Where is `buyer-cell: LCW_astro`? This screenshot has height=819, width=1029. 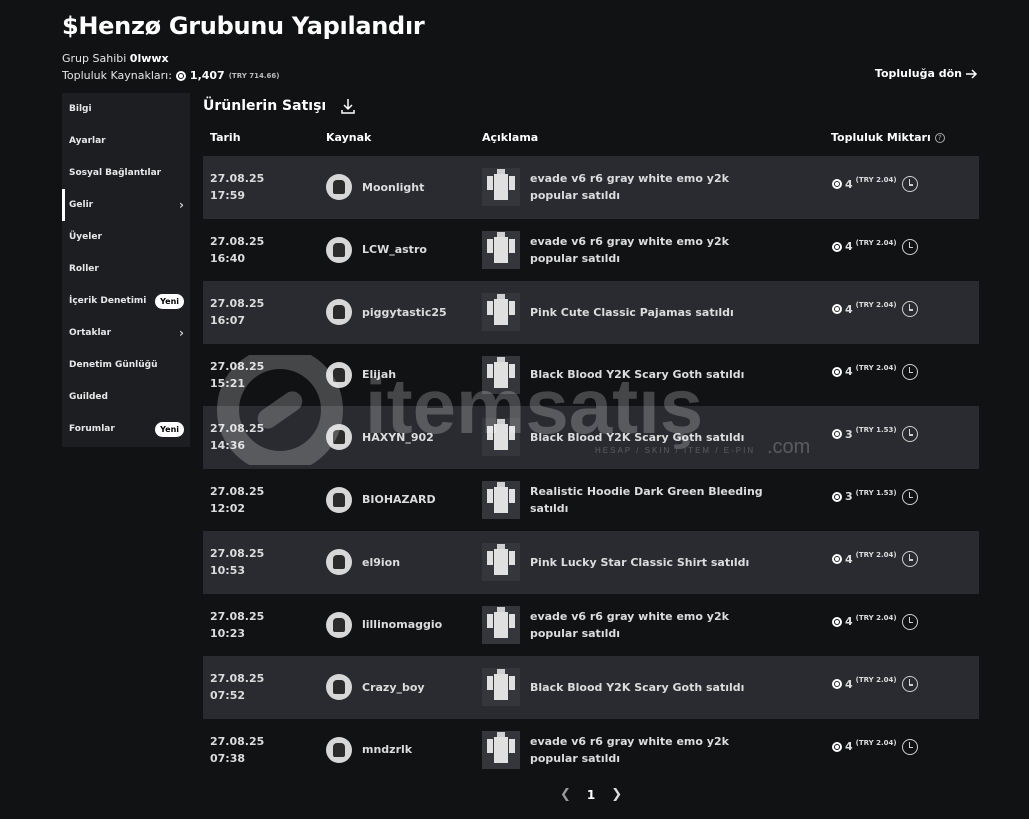
buyer-cell: LCW_astro is located at coordinates (376, 249).